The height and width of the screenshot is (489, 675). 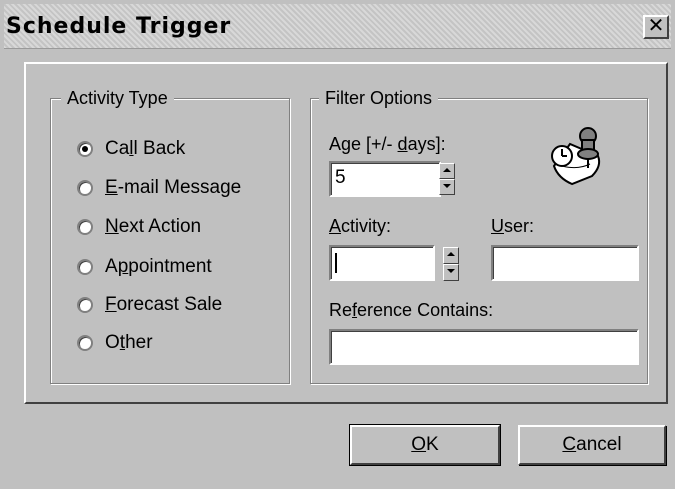 What do you see at coordinates (451, 255) in the screenshot?
I see `activity-spin-up-button` at bounding box center [451, 255].